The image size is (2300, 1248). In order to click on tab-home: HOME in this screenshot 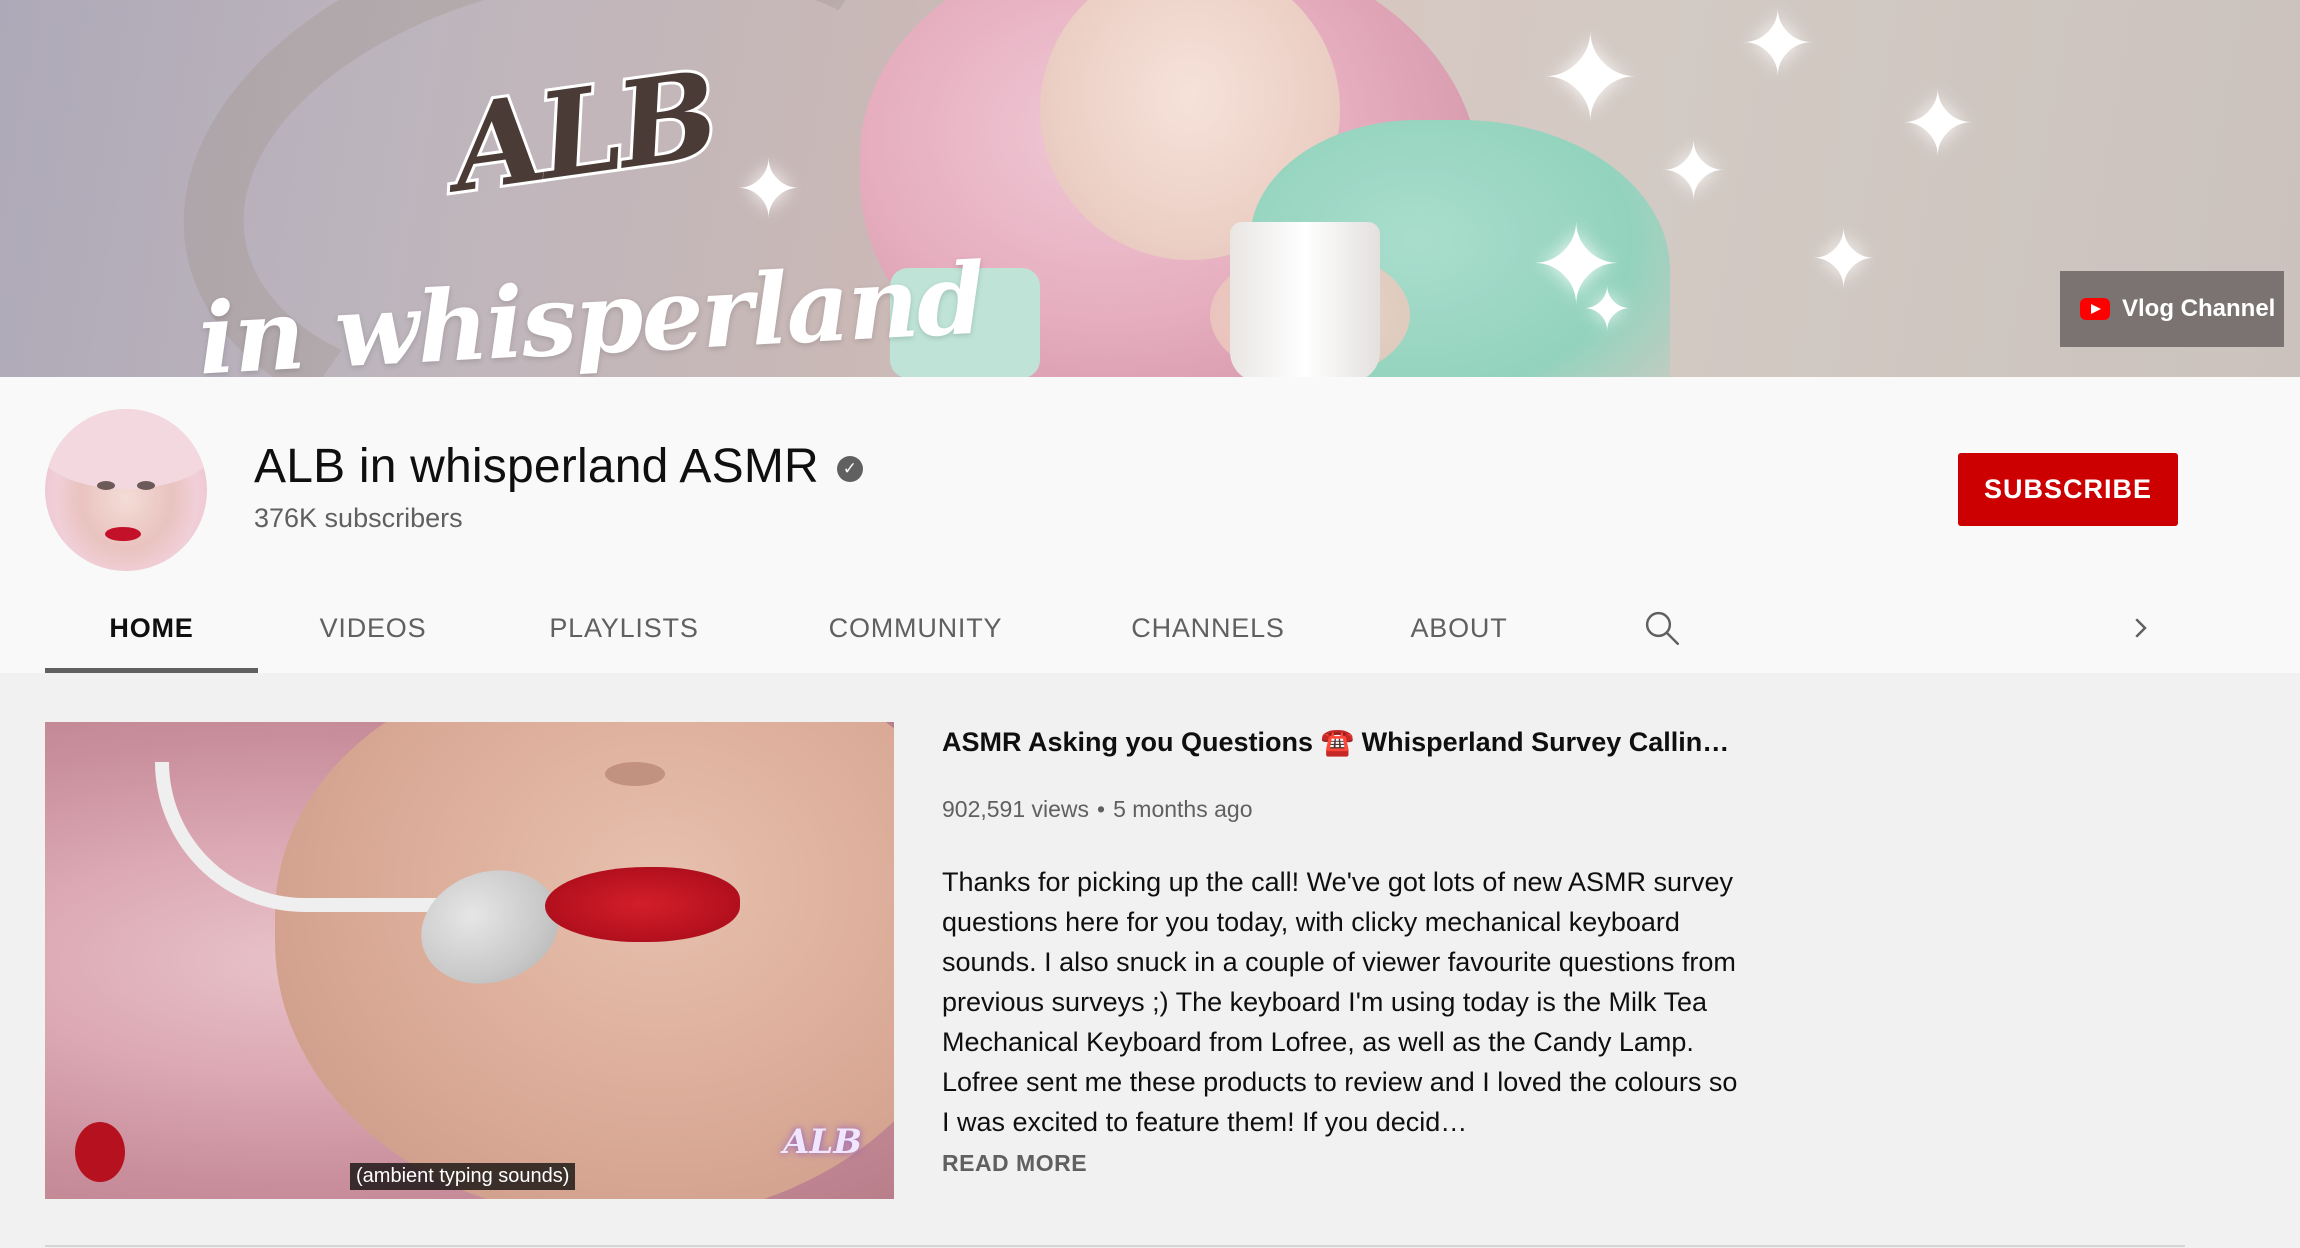, I will do `click(151, 628)`.